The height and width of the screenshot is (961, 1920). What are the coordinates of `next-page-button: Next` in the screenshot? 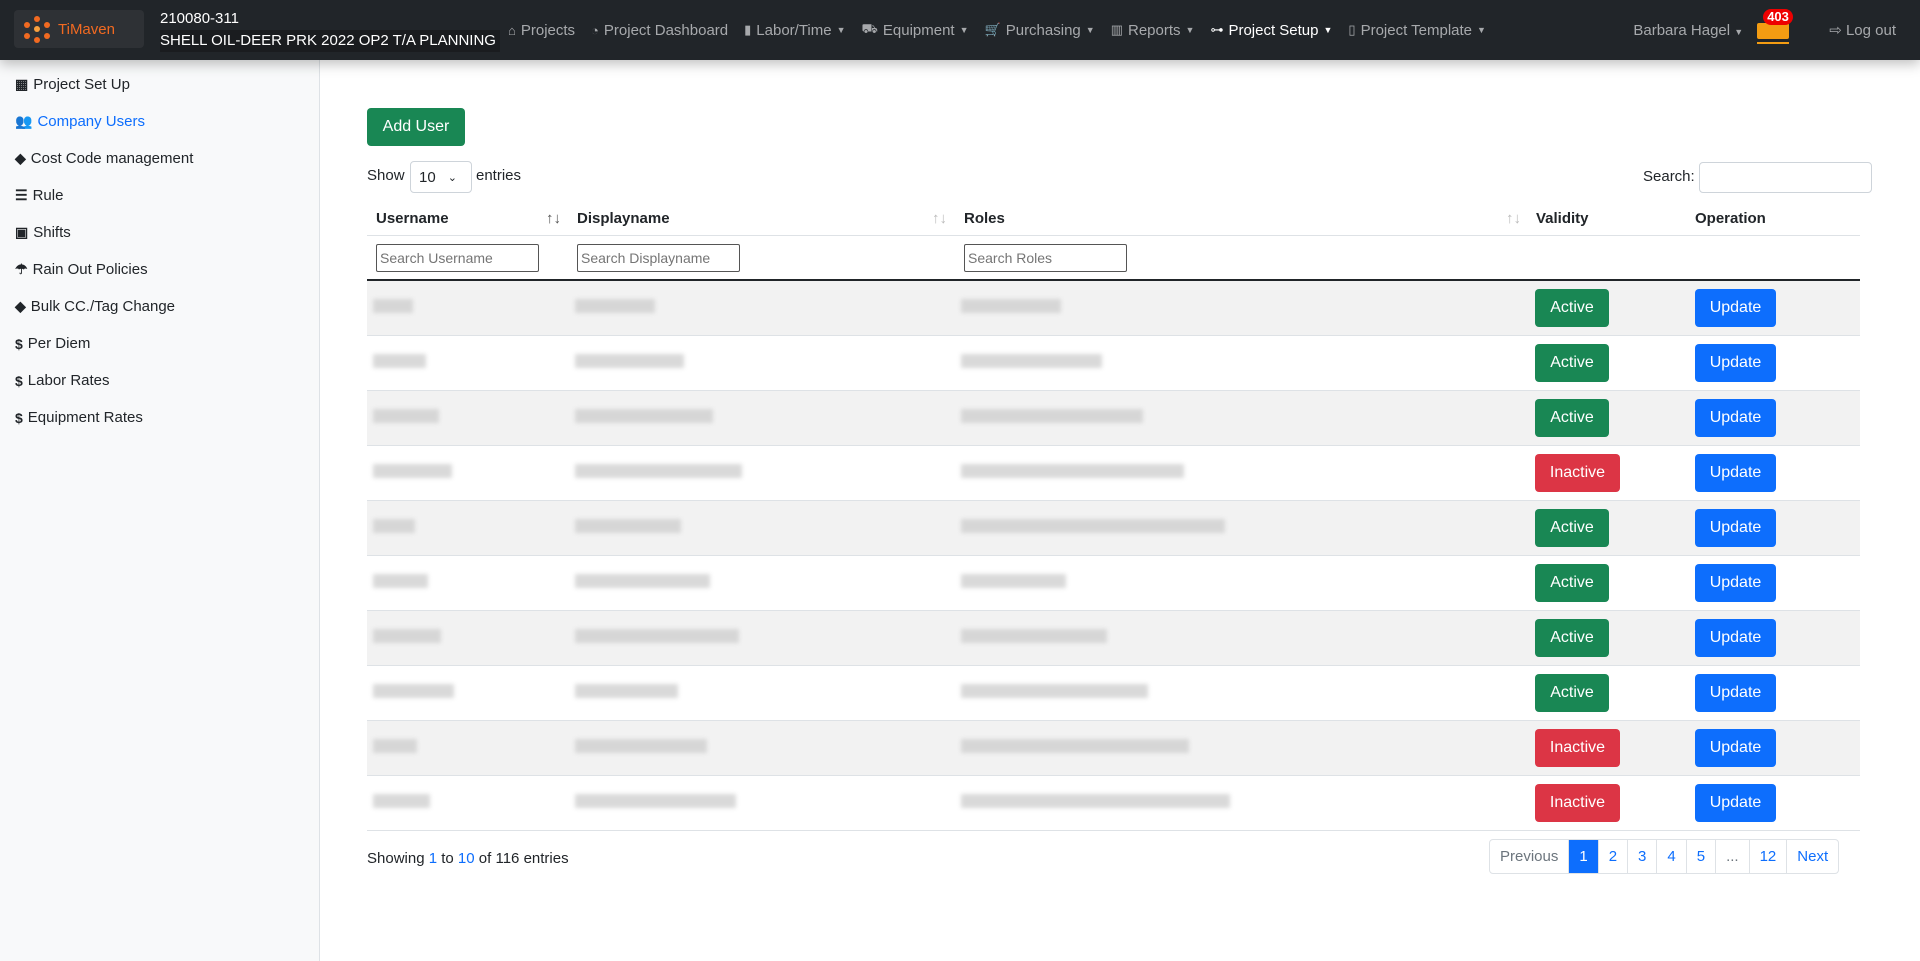 It's located at (1812, 856).